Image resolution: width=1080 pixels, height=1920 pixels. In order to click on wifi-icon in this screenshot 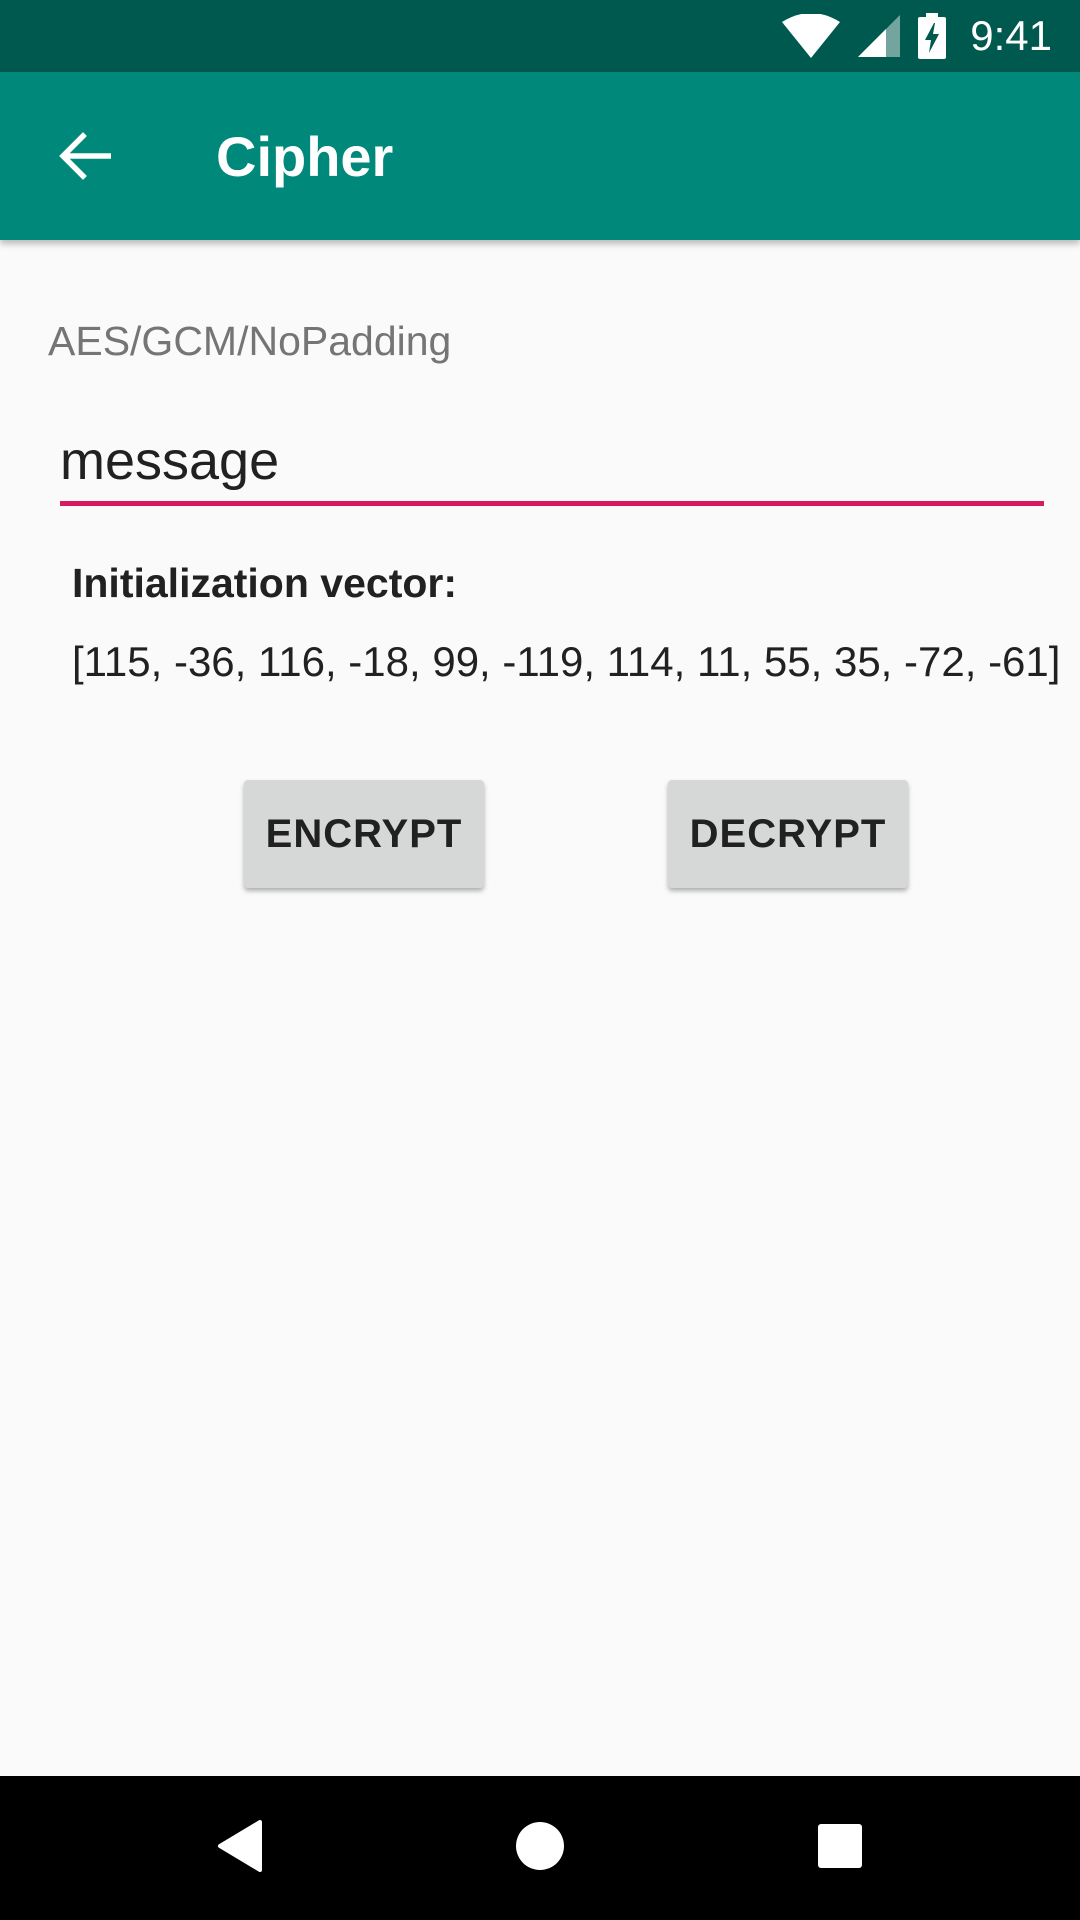, I will do `click(811, 36)`.